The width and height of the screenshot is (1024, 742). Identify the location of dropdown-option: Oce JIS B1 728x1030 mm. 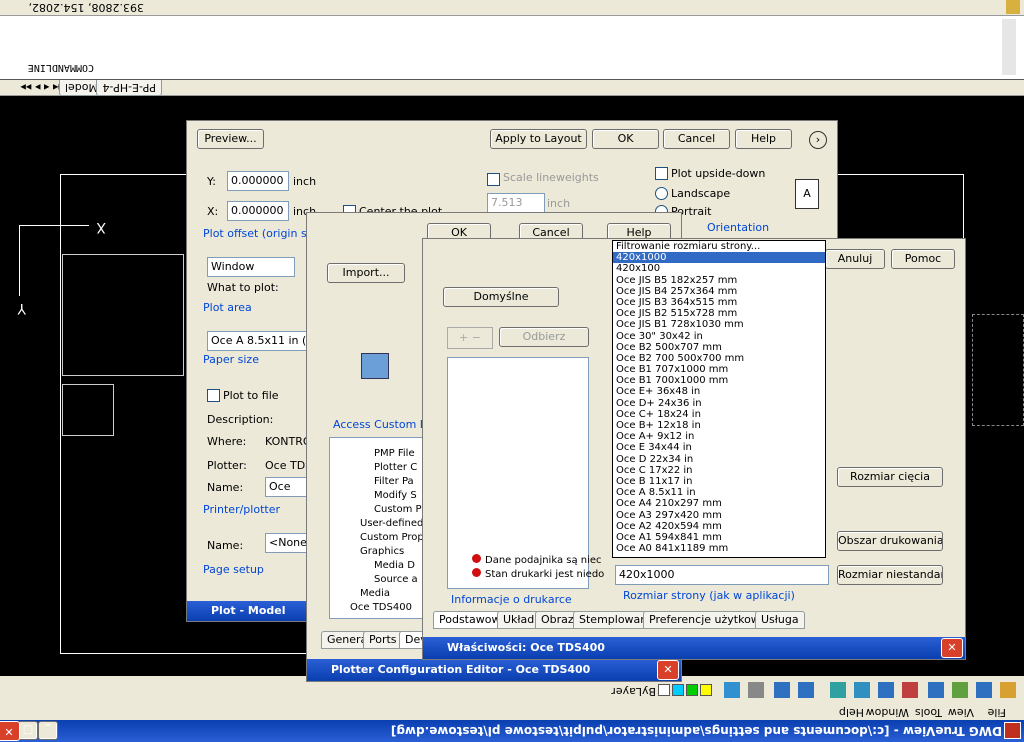
(719, 324).